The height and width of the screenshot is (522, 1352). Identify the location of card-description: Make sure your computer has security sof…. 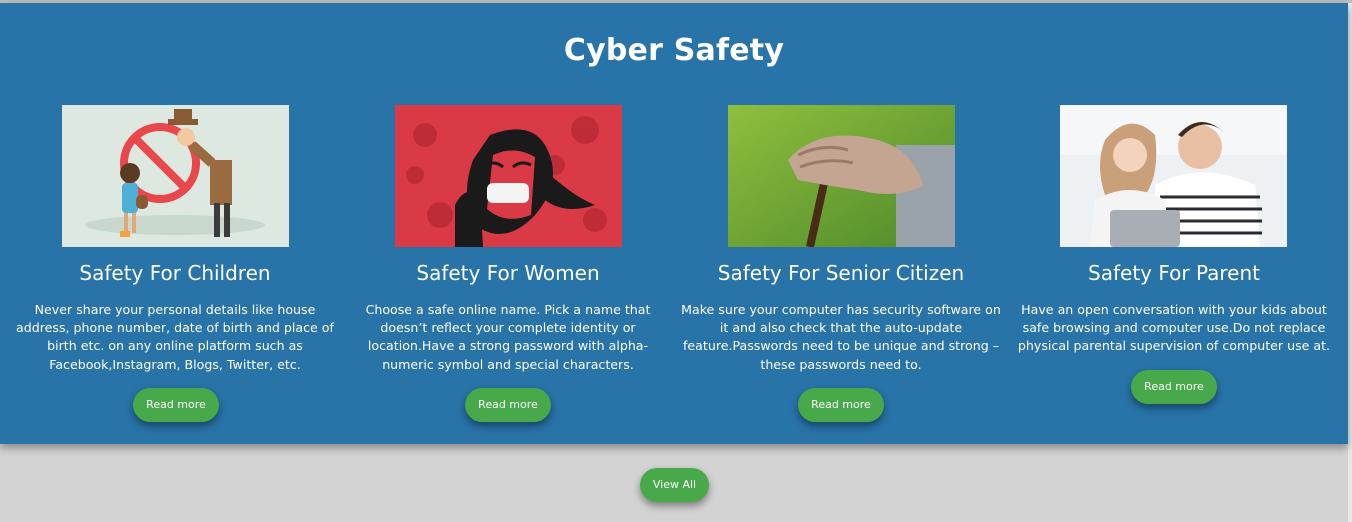
(841, 337).